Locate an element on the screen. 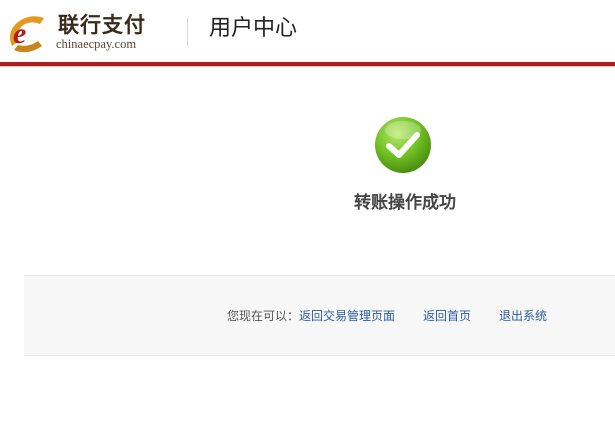 The height and width of the screenshot is (432, 615). svg-text: e is located at coordinates (19, 33).